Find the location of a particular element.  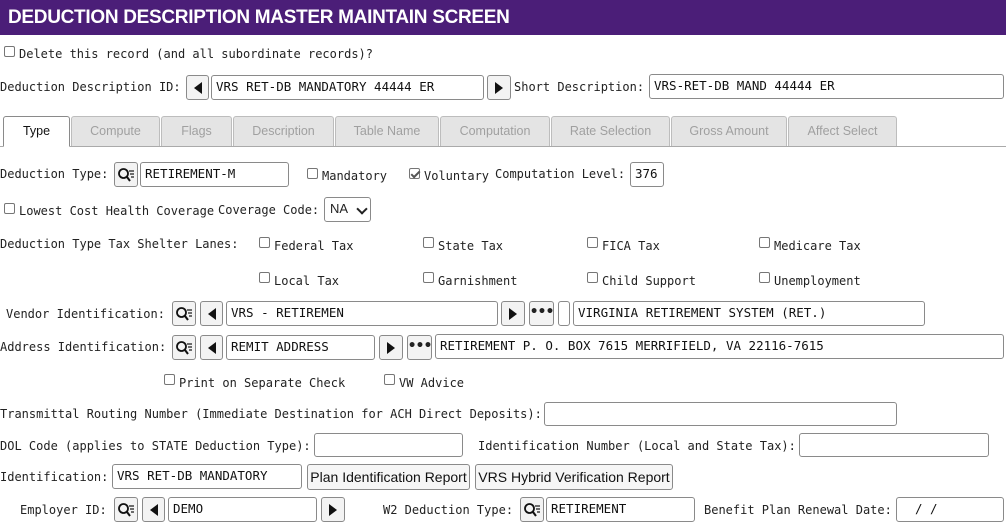

computation-level-label: Computation Level: is located at coordinates (560, 174).